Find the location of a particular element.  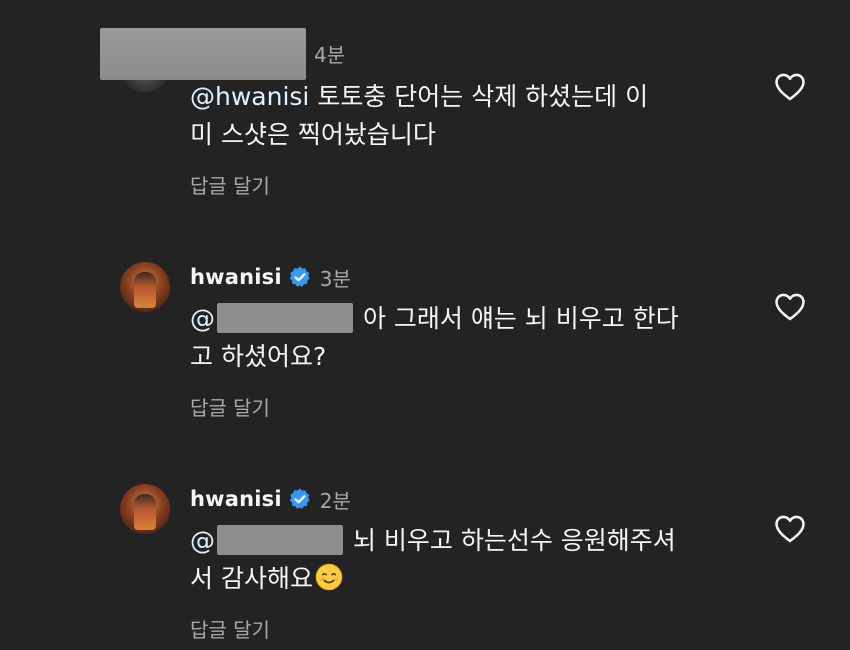

redacted-username is located at coordinates (203, 54).